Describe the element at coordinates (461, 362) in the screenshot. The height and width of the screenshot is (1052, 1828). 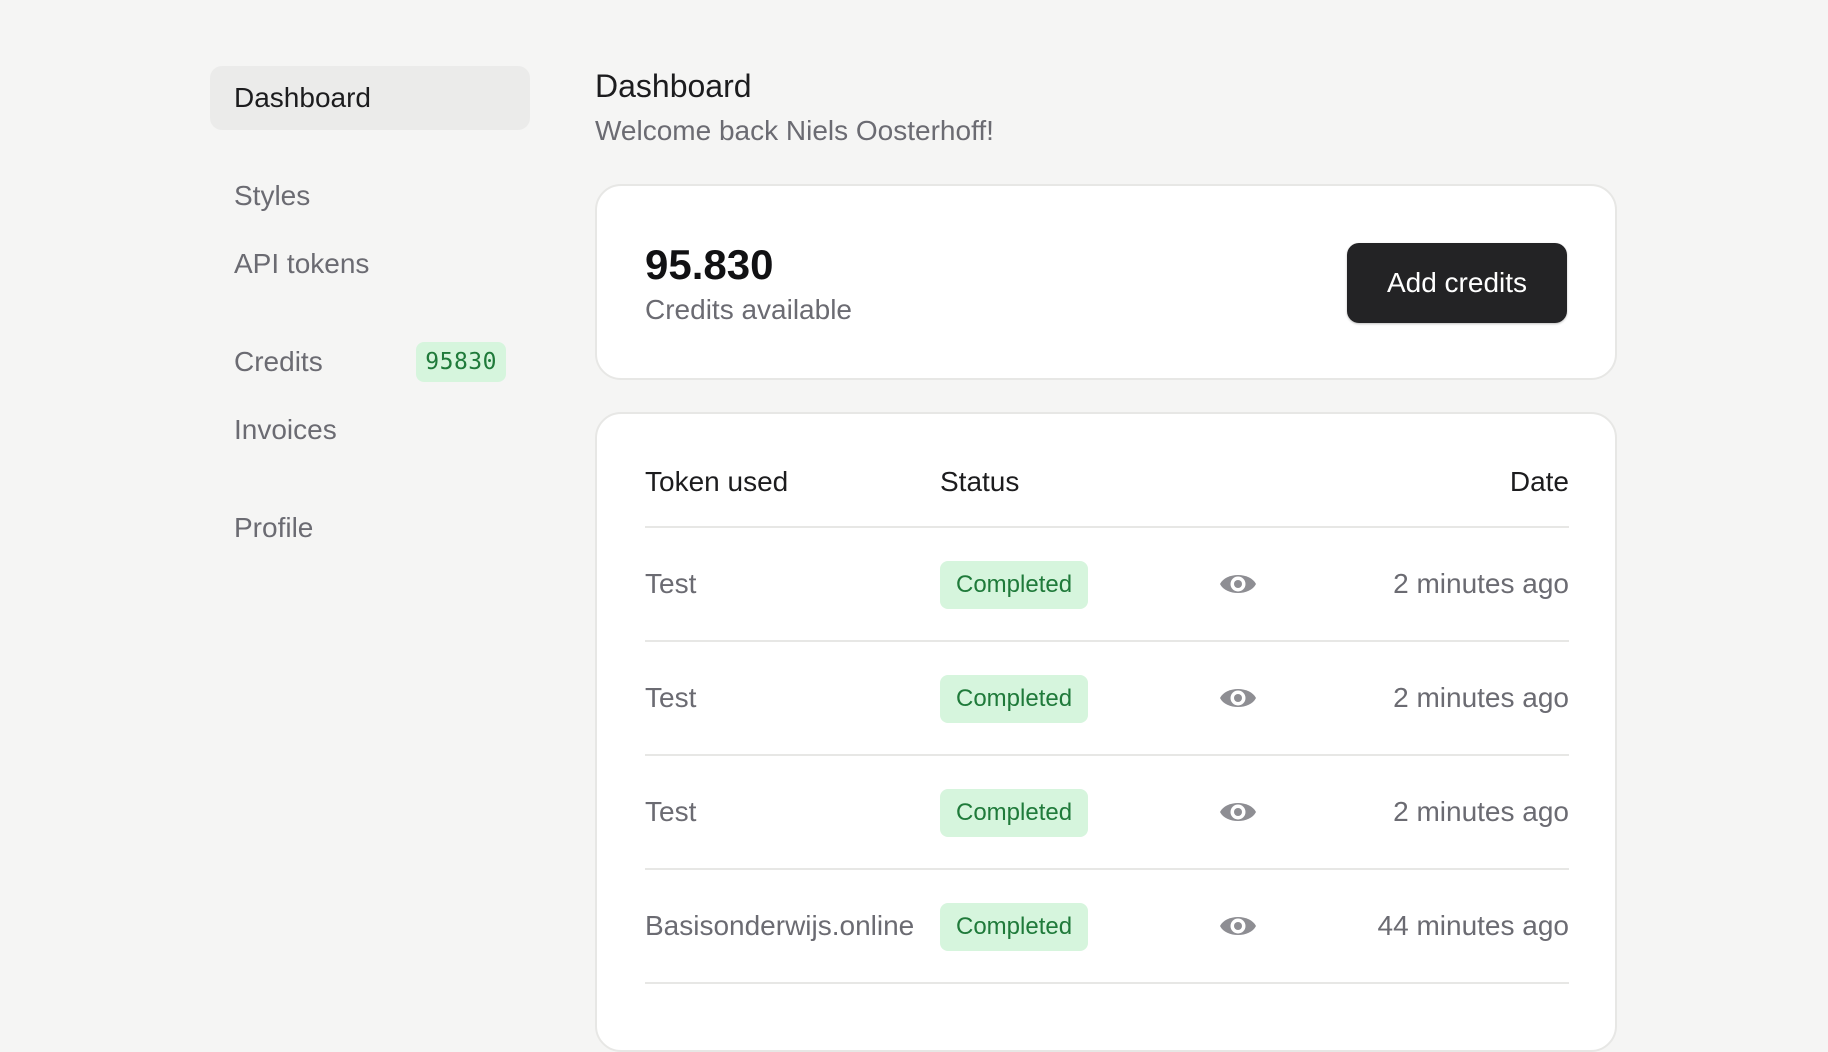
I see `credits-count-badge: 95830` at that location.